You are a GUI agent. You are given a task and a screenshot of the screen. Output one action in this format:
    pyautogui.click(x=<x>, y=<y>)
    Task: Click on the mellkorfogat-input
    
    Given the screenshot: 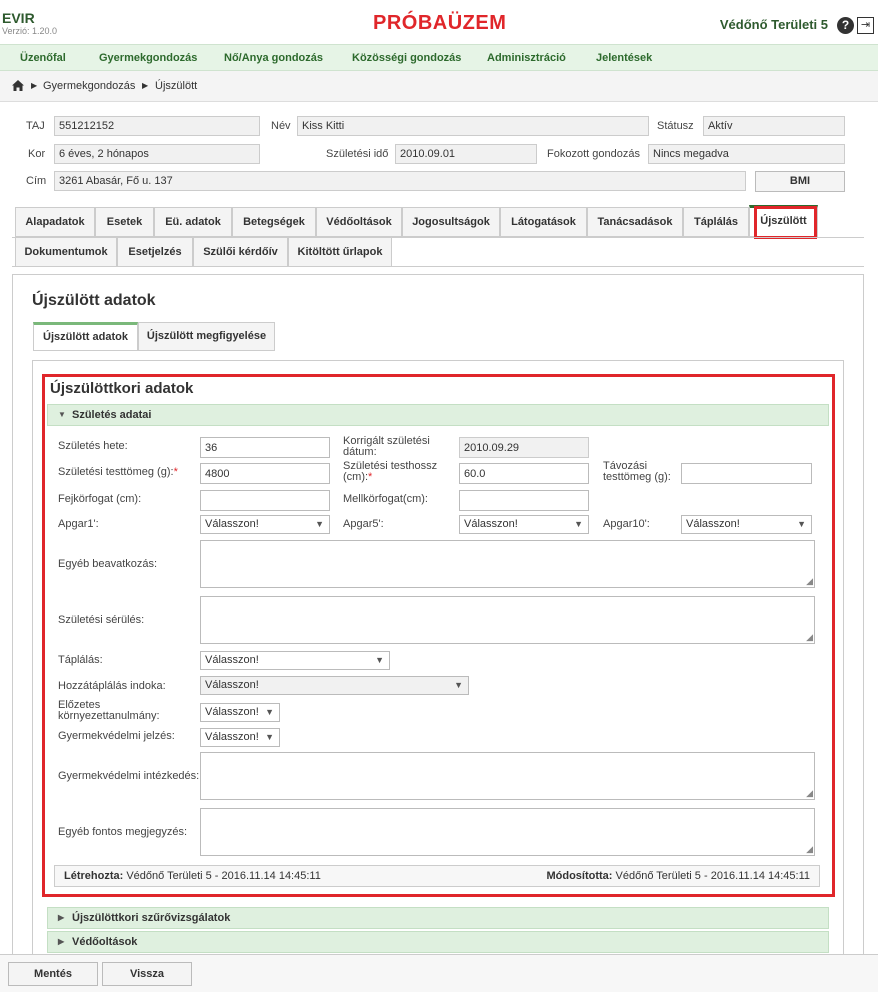 What is the action you would take?
    pyautogui.click(x=524, y=500)
    